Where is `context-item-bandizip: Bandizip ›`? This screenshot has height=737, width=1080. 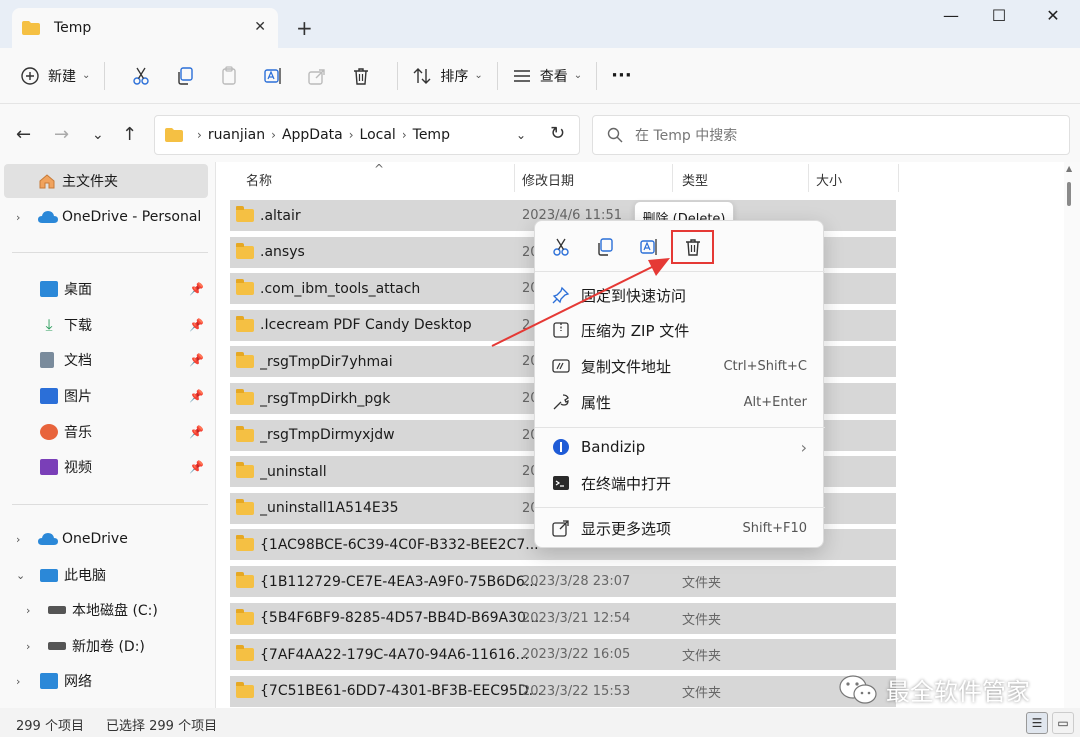 context-item-bandizip: Bandizip › is located at coordinates (680, 447).